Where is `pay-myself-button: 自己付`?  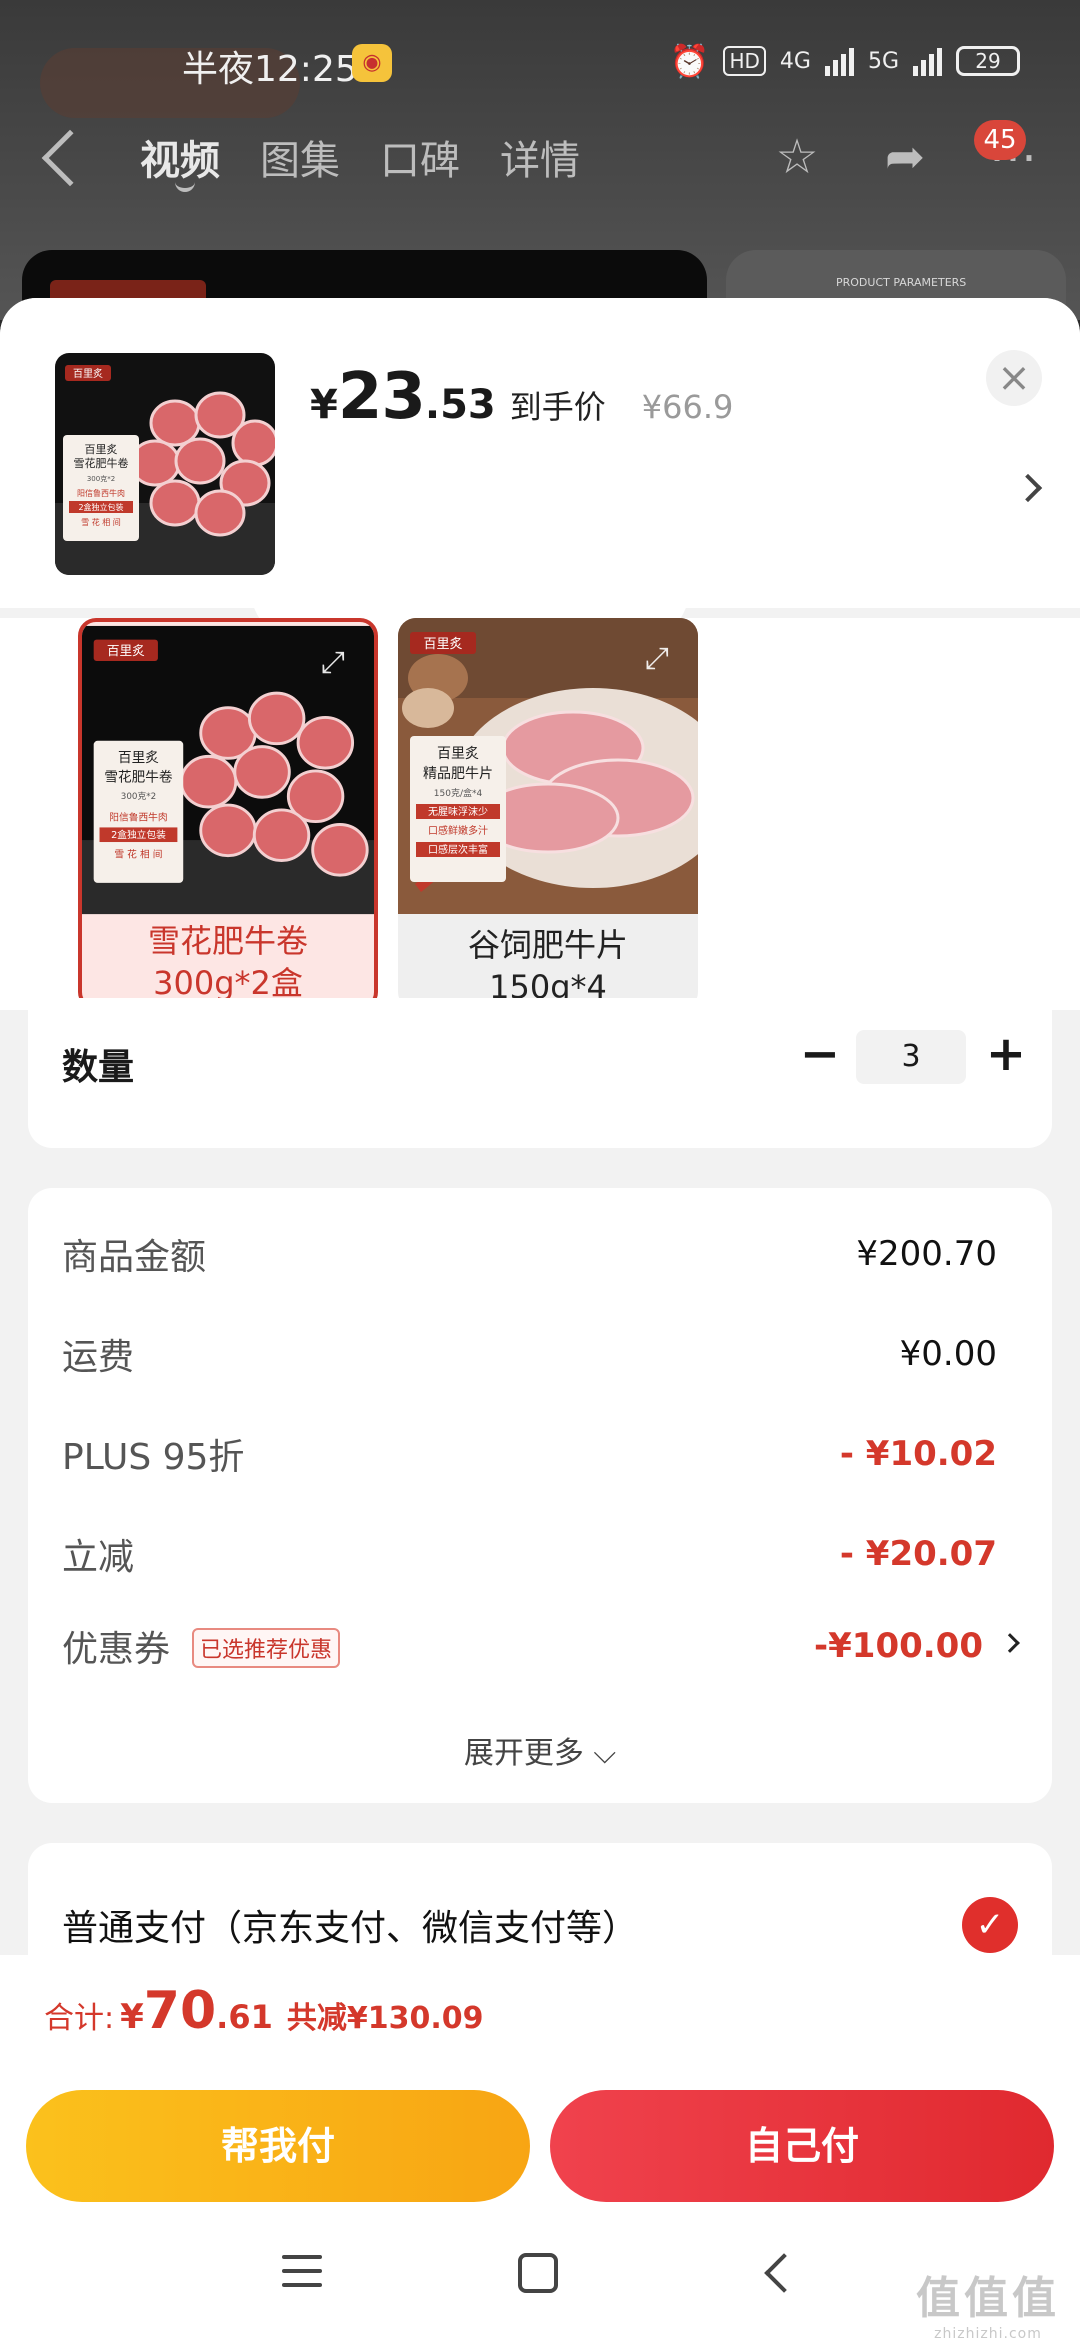
pay-myself-button: 自己付 is located at coordinates (802, 2146).